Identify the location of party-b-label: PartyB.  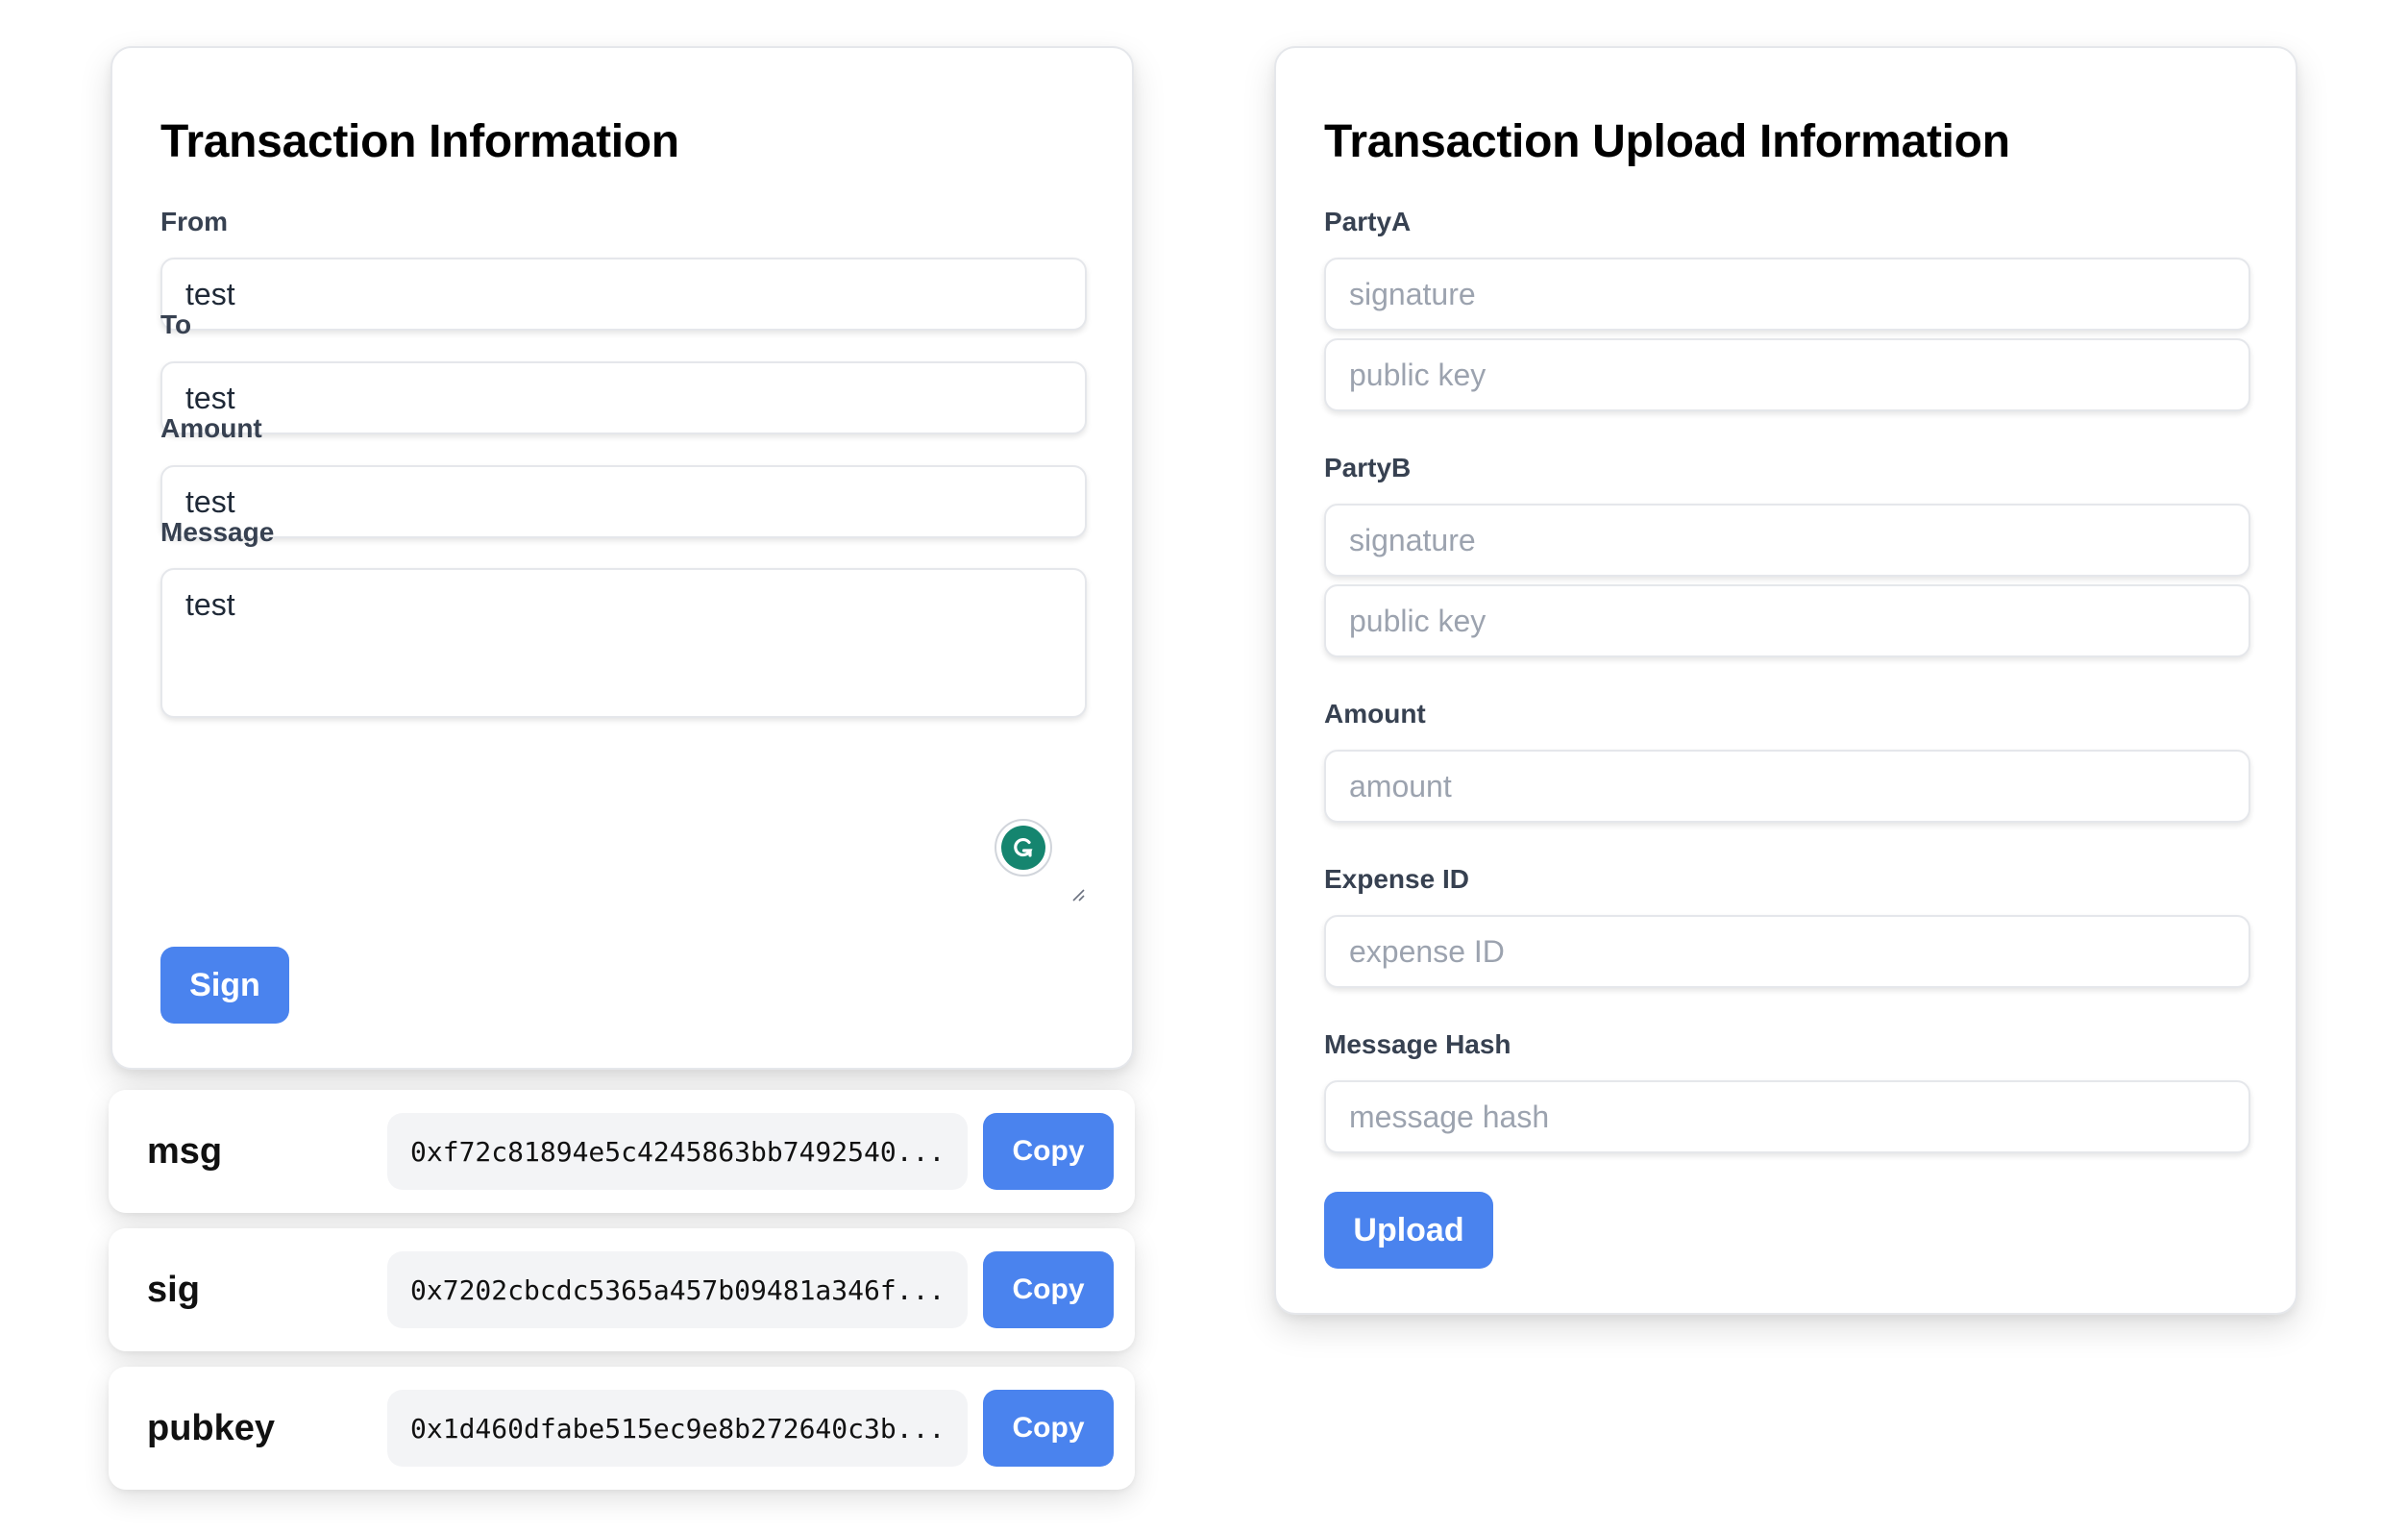
(1368, 467).